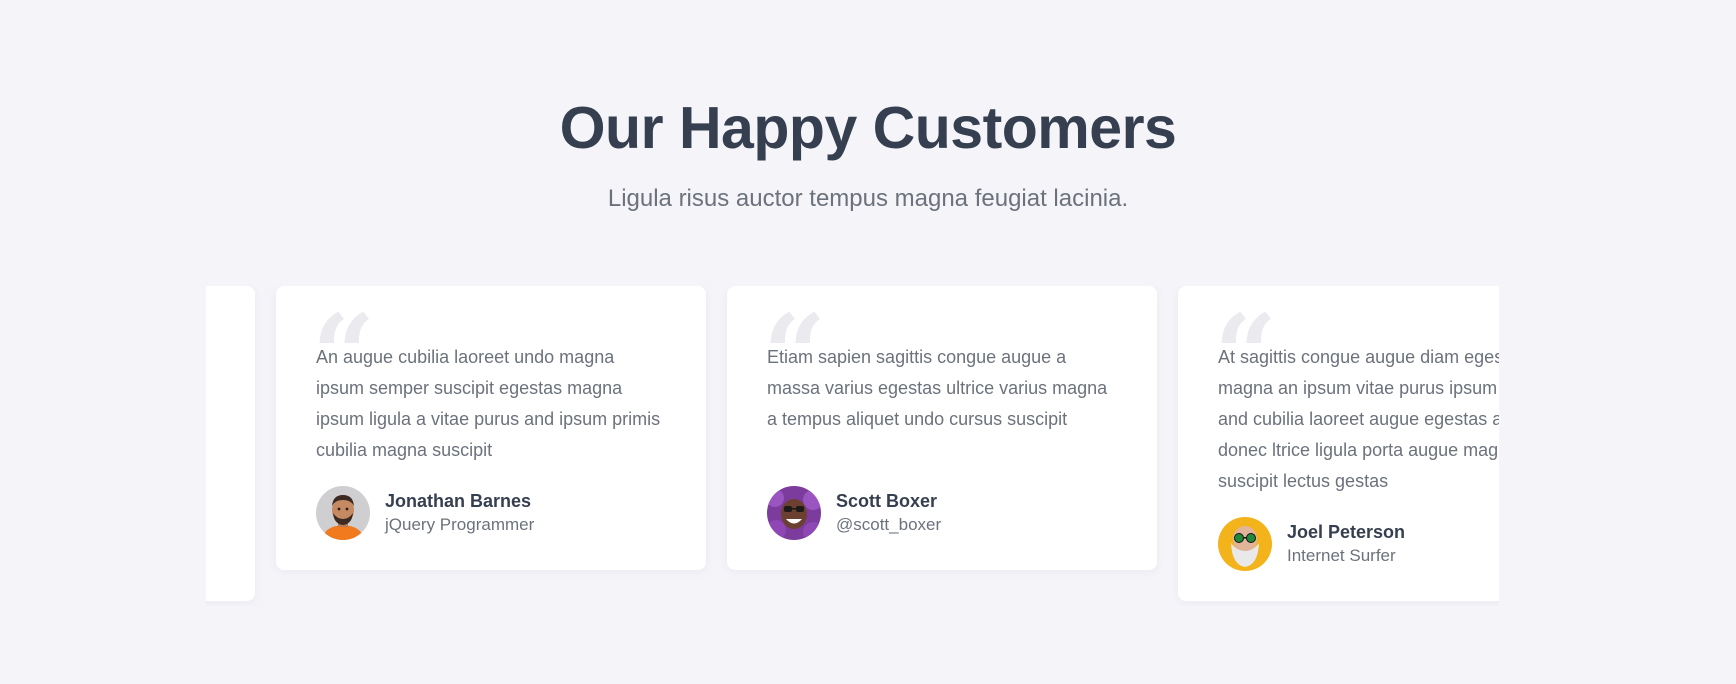 The width and height of the screenshot is (1736, 684). Describe the element at coordinates (1346, 532) in the screenshot. I see `author-name: Joel Peterson` at that location.